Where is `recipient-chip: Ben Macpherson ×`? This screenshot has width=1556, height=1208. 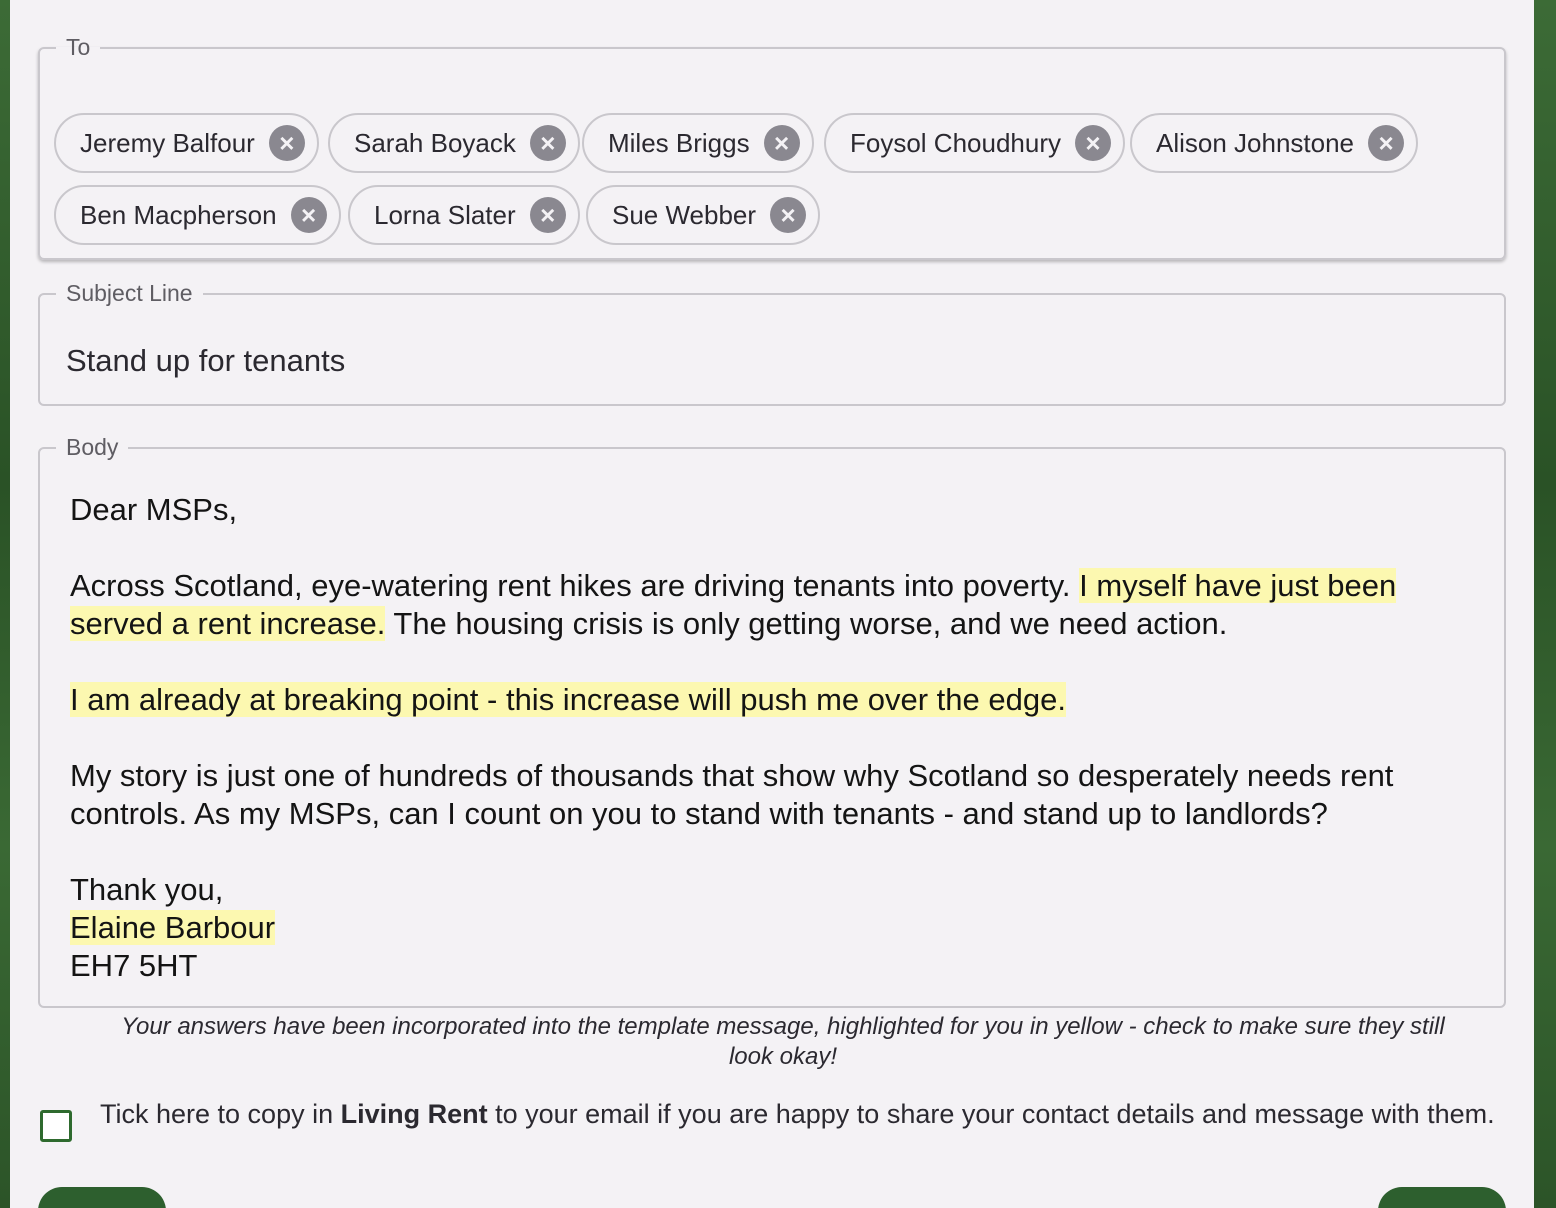 recipient-chip: Ben Macpherson × is located at coordinates (197, 215).